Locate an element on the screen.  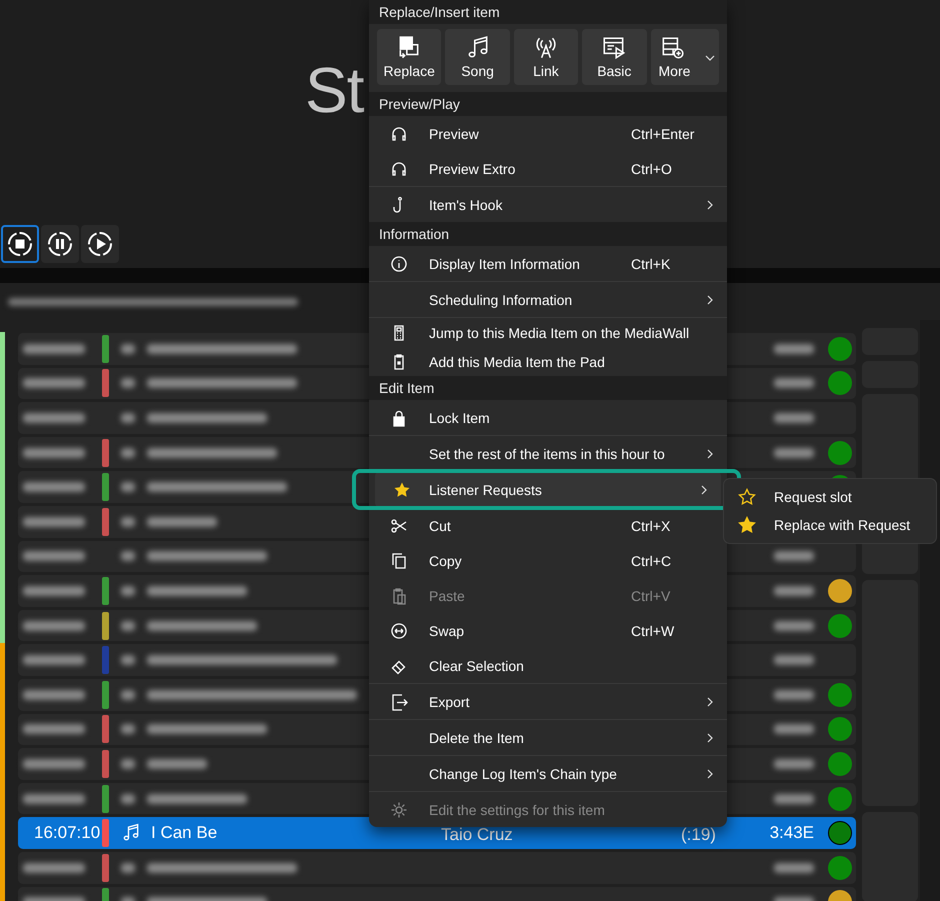
shortcut-text: Ctrl+O is located at coordinates (652, 168).